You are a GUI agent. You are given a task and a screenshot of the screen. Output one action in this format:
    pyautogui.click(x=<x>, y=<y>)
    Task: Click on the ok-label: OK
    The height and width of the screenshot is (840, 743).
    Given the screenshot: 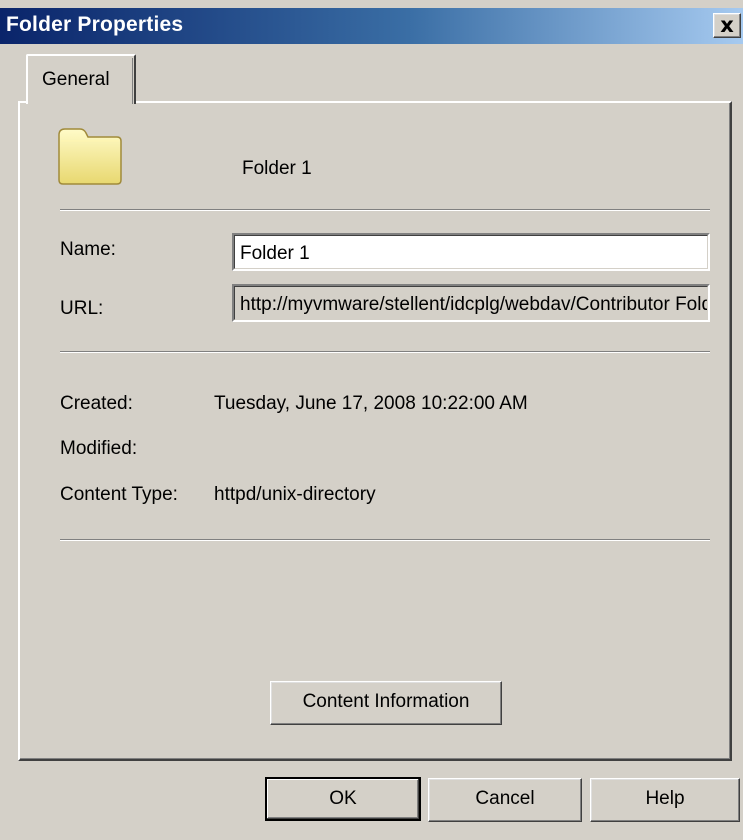 What is the action you would take?
    pyautogui.click(x=343, y=798)
    